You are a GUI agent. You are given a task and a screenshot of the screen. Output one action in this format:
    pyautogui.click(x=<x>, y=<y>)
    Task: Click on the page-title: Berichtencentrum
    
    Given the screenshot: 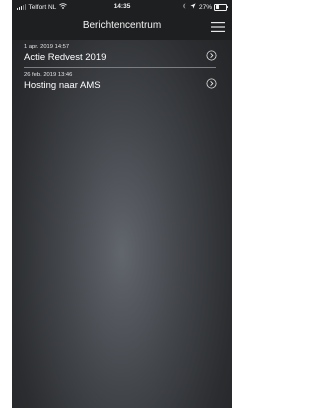 What is the action you would take?
    pyautogui.click(x=122, y=25)
    